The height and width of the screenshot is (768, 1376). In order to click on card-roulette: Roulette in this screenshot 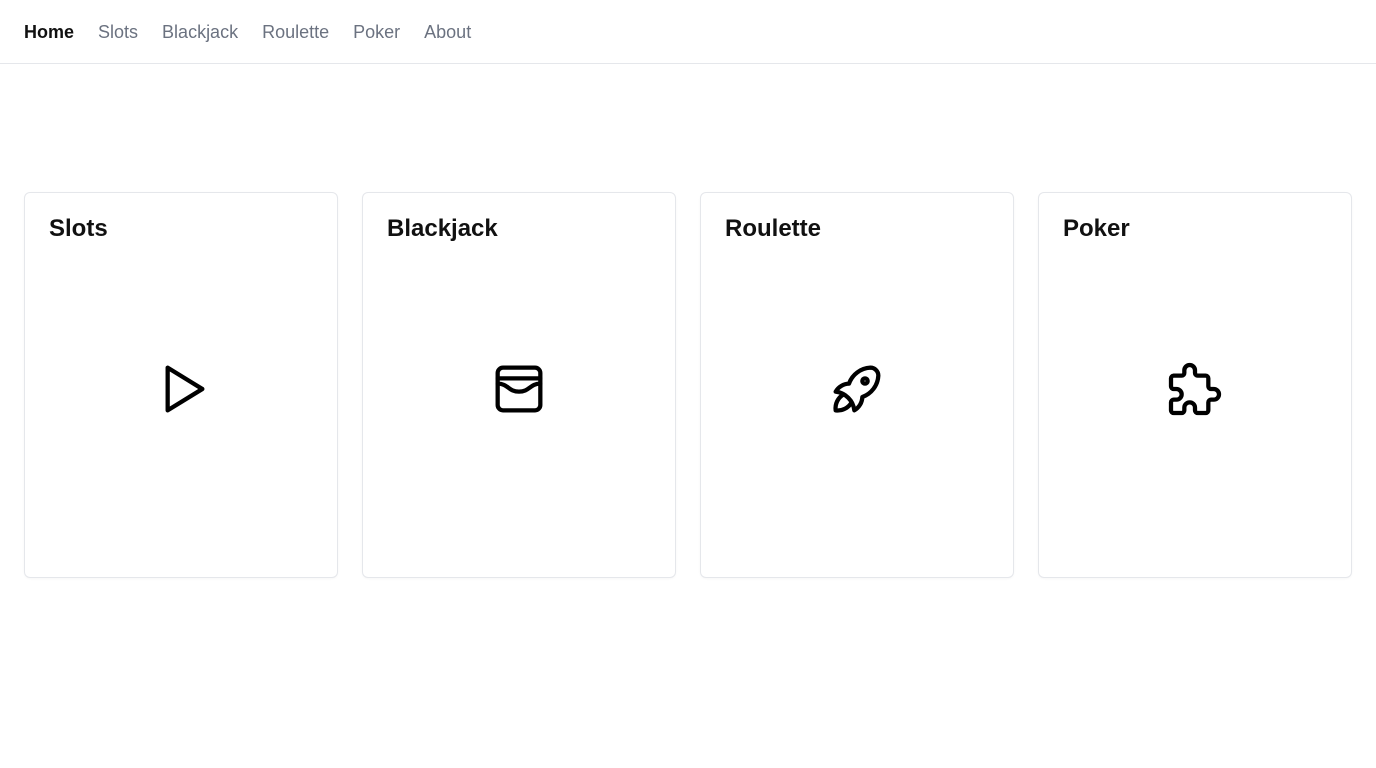, I will do `click(857, 385)`.